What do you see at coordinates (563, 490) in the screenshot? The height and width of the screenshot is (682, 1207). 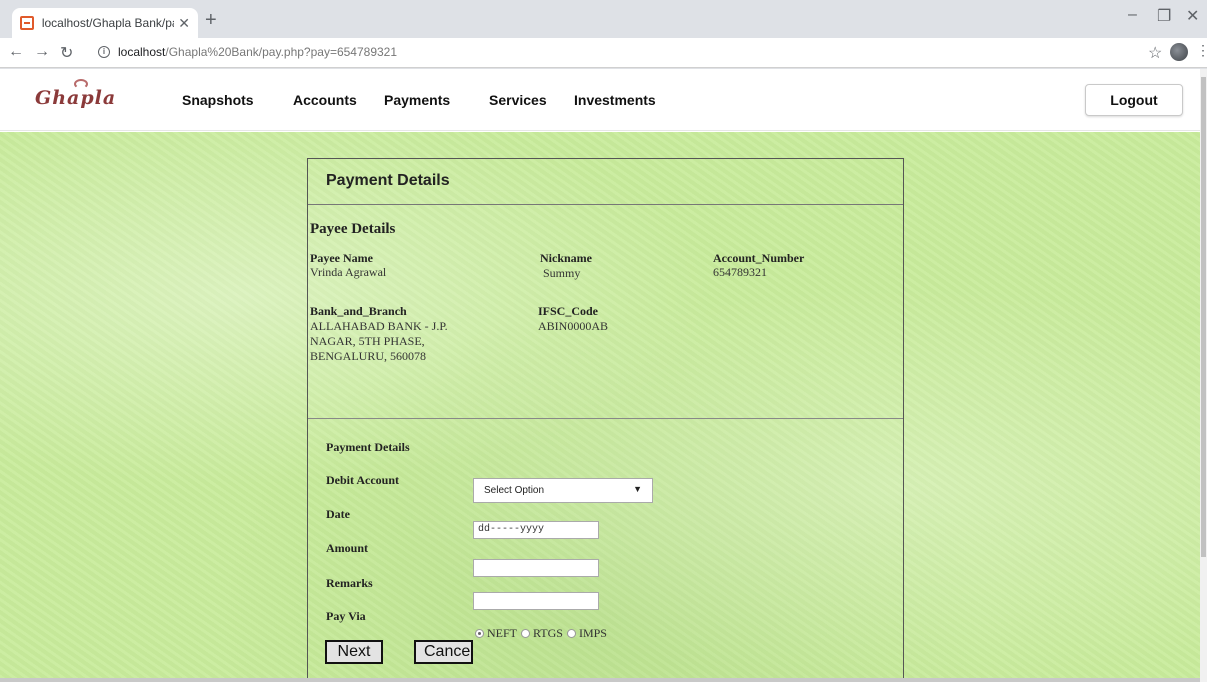 I see `debit-account-select: Select Option ▼` at bounding box center [563, 490].